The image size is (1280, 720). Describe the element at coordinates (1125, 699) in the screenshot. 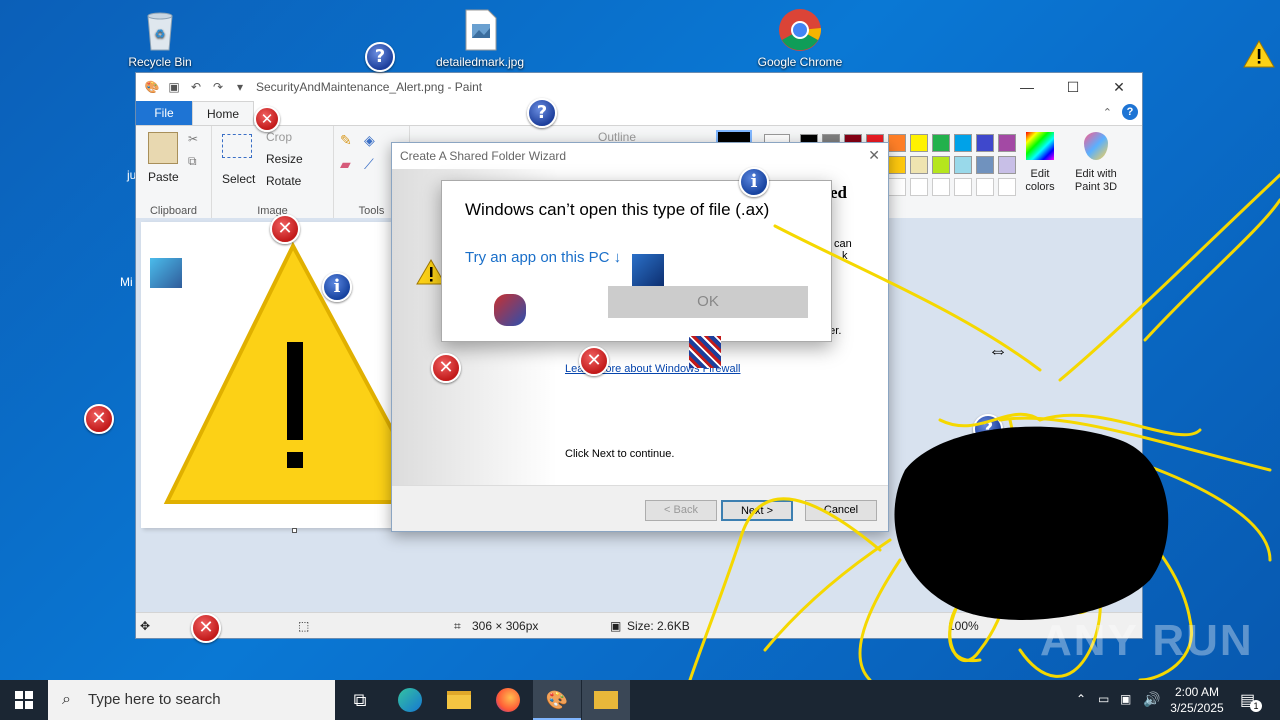

I see `tray-display-icon: ▣` at that location.